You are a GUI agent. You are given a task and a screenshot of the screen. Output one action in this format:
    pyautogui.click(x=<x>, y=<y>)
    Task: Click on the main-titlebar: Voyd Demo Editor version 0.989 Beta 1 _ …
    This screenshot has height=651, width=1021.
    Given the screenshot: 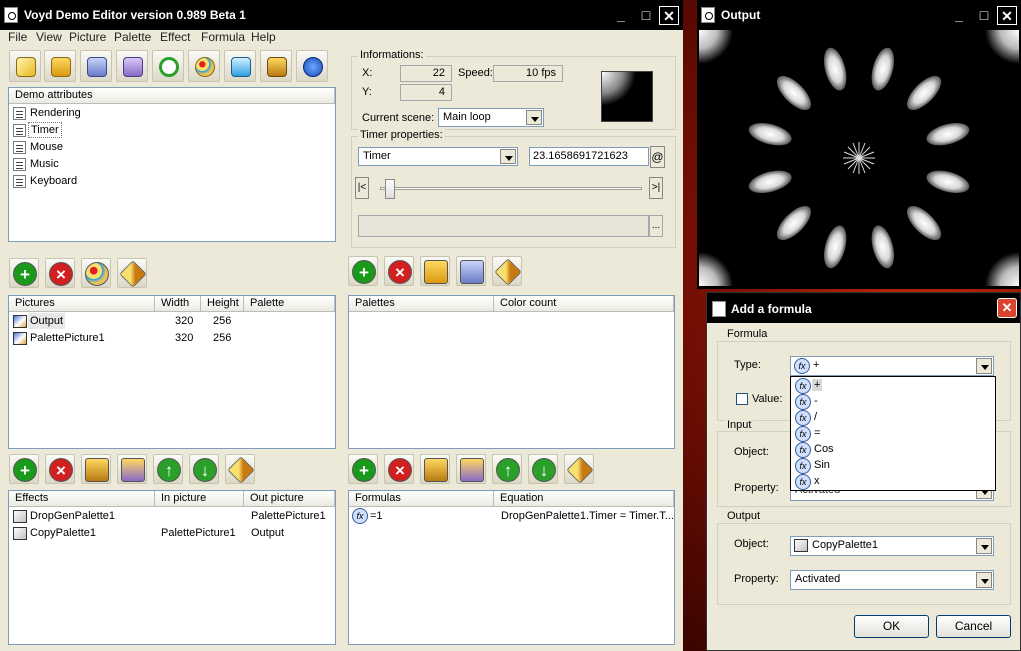 What is the action you would take?
    pyautogui.click(x=341, y=15)
    